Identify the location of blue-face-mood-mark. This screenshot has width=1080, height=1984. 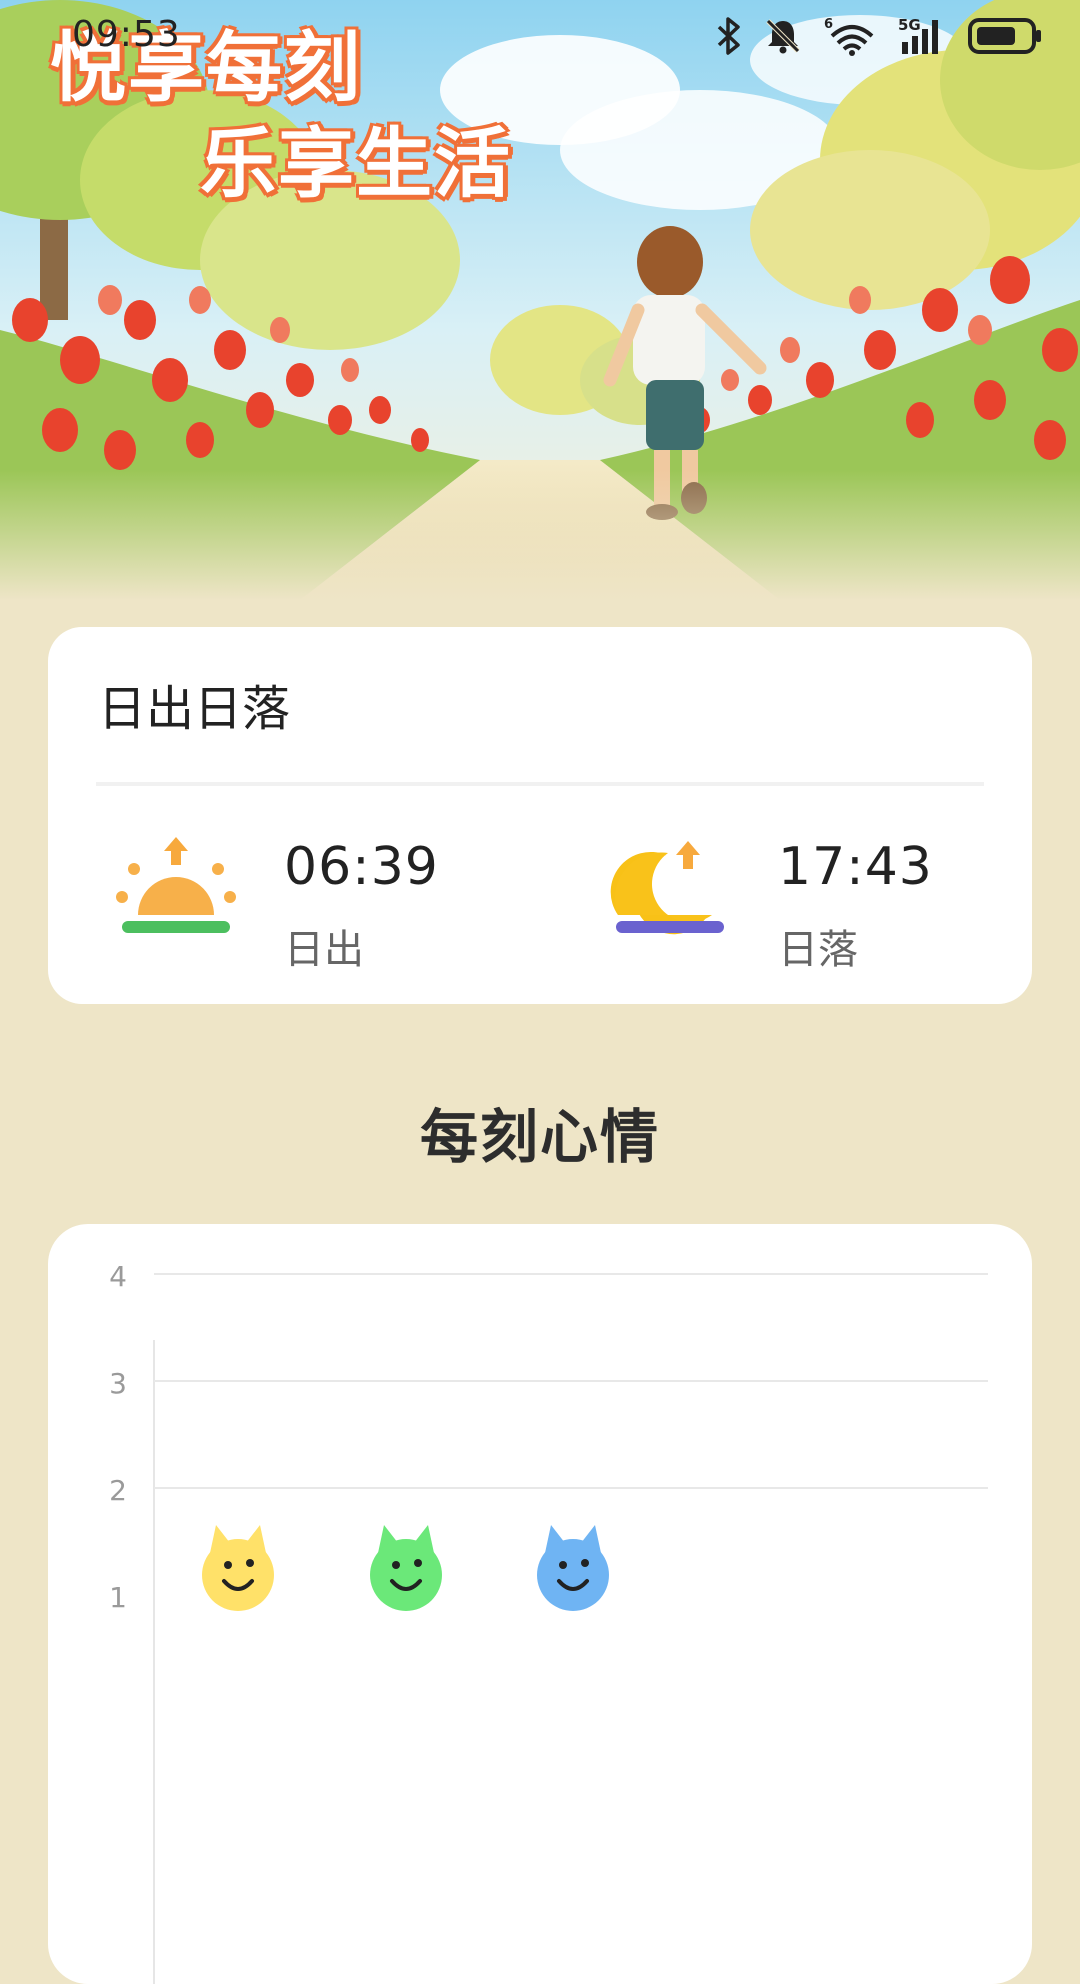
(573, 1568).